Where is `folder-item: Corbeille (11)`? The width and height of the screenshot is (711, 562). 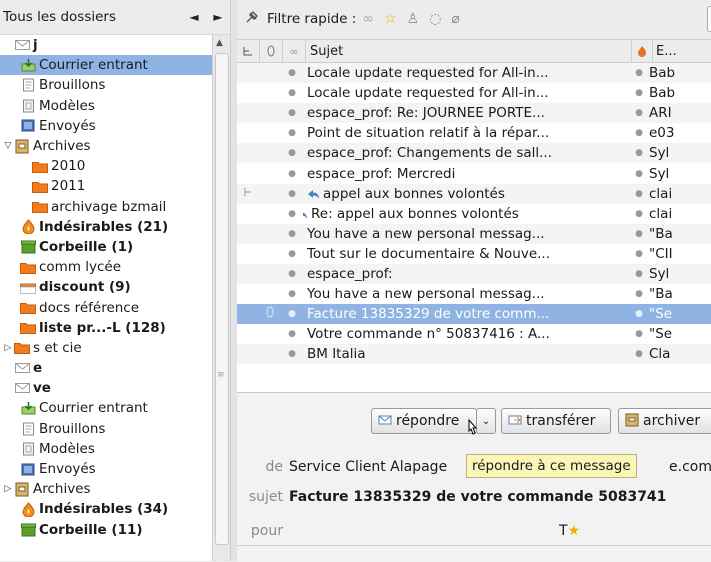 folder-item: Corbeille (11) is located at coordinates (106, 530).